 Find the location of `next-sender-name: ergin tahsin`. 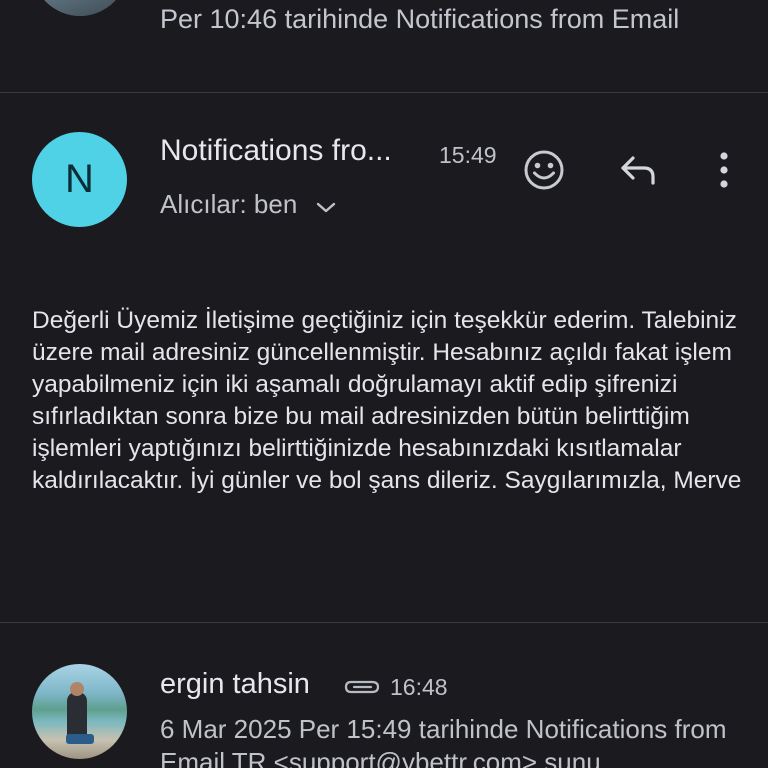

next-sender-name: ergin tahsin is located at coordinates (235, 684).